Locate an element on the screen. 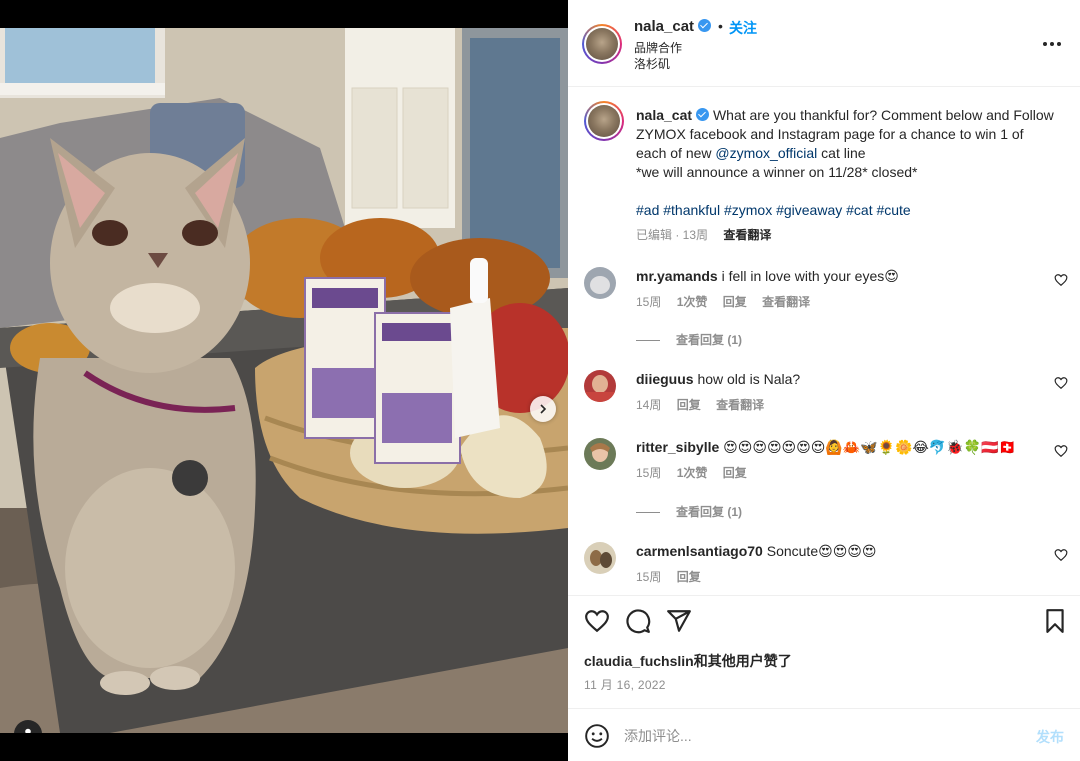 The height and width of the screenshot is (761, 1080). comment-meta: 15周 1次赞 回复 is located at coordinates (697, 472).